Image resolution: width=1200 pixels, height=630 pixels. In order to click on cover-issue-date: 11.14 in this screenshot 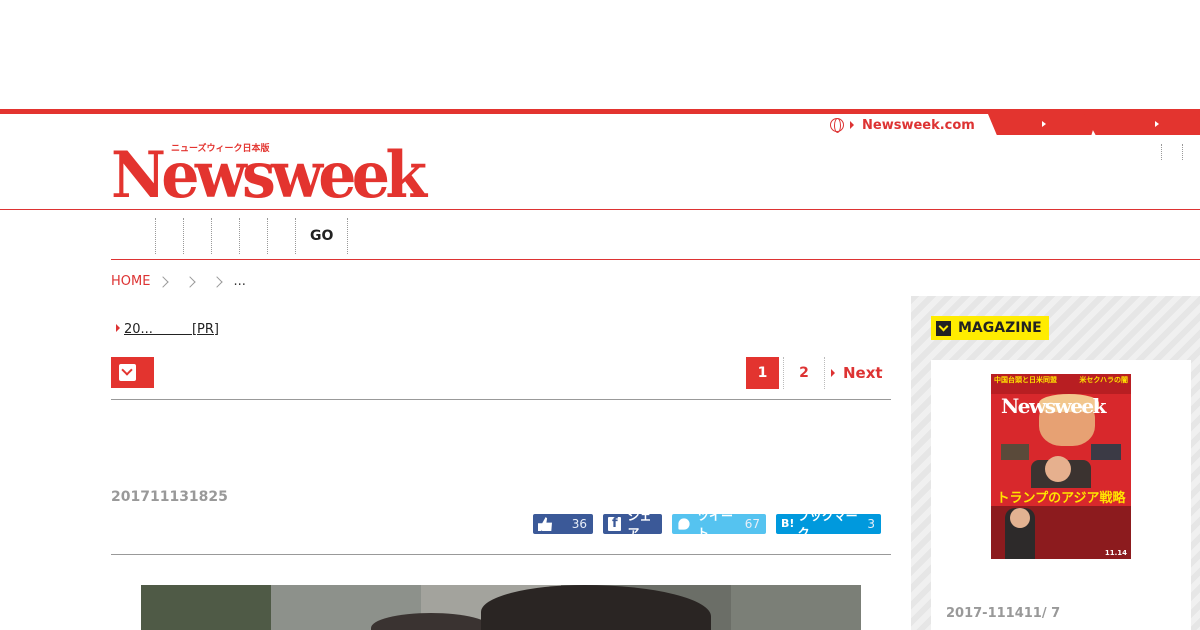, I will do `click(1115, 553)`.